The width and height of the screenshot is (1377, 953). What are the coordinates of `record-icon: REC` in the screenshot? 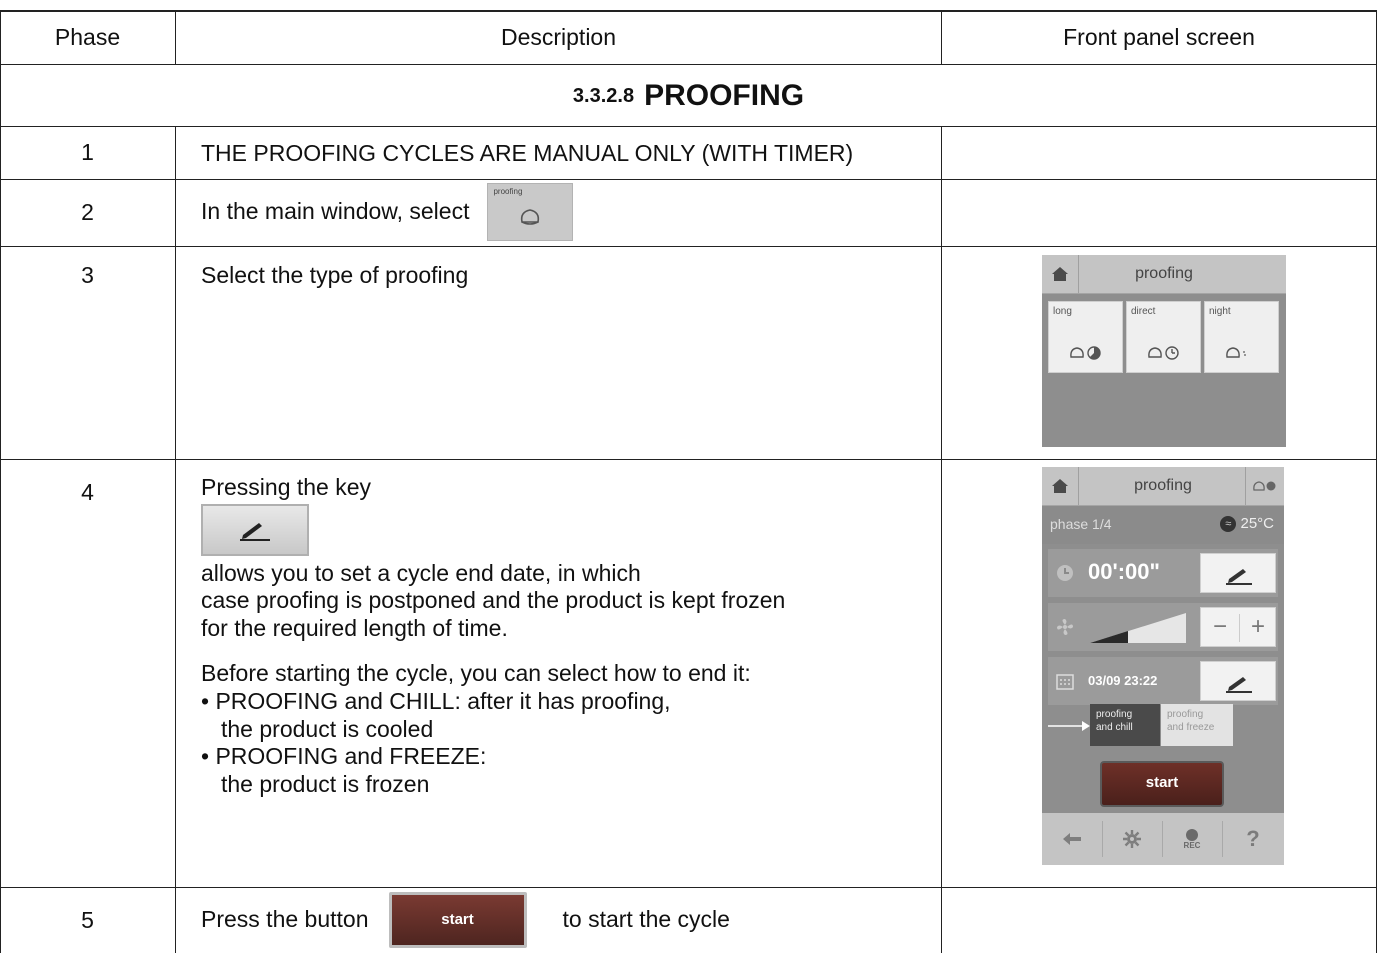 It's located at (1192, 839).